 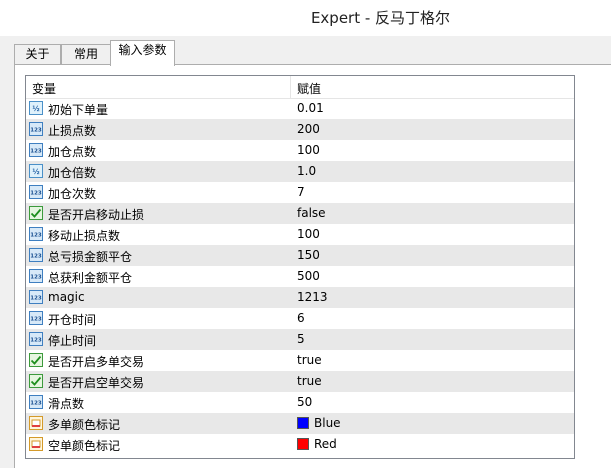 I want to click on parameter-value: 0.01, so click(x=310, y=108).